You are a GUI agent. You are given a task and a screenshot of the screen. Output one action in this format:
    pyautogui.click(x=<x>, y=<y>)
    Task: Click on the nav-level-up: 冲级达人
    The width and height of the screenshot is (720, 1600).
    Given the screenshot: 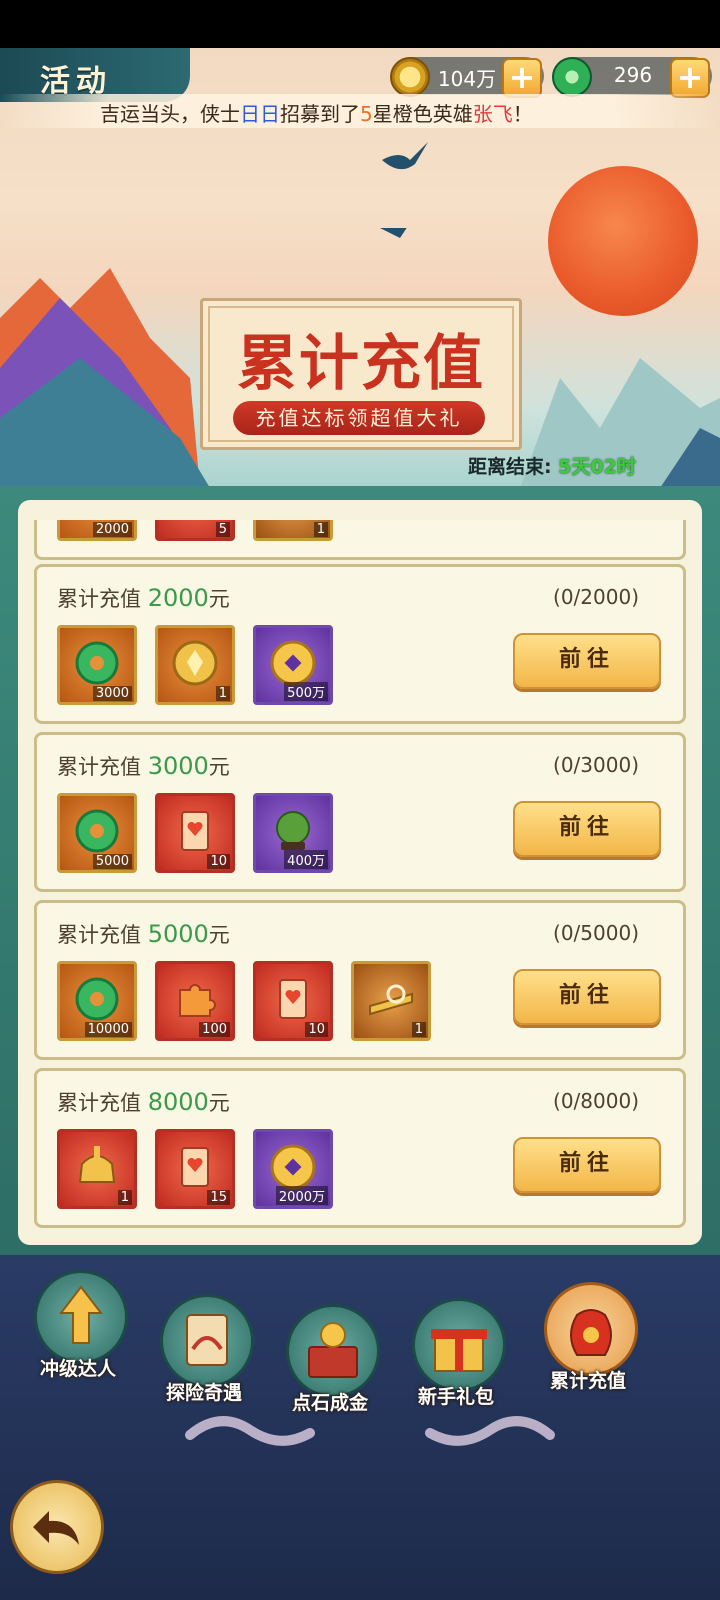 What is the action you would take?
    pyautogui.click(x=79, y=1330)
    